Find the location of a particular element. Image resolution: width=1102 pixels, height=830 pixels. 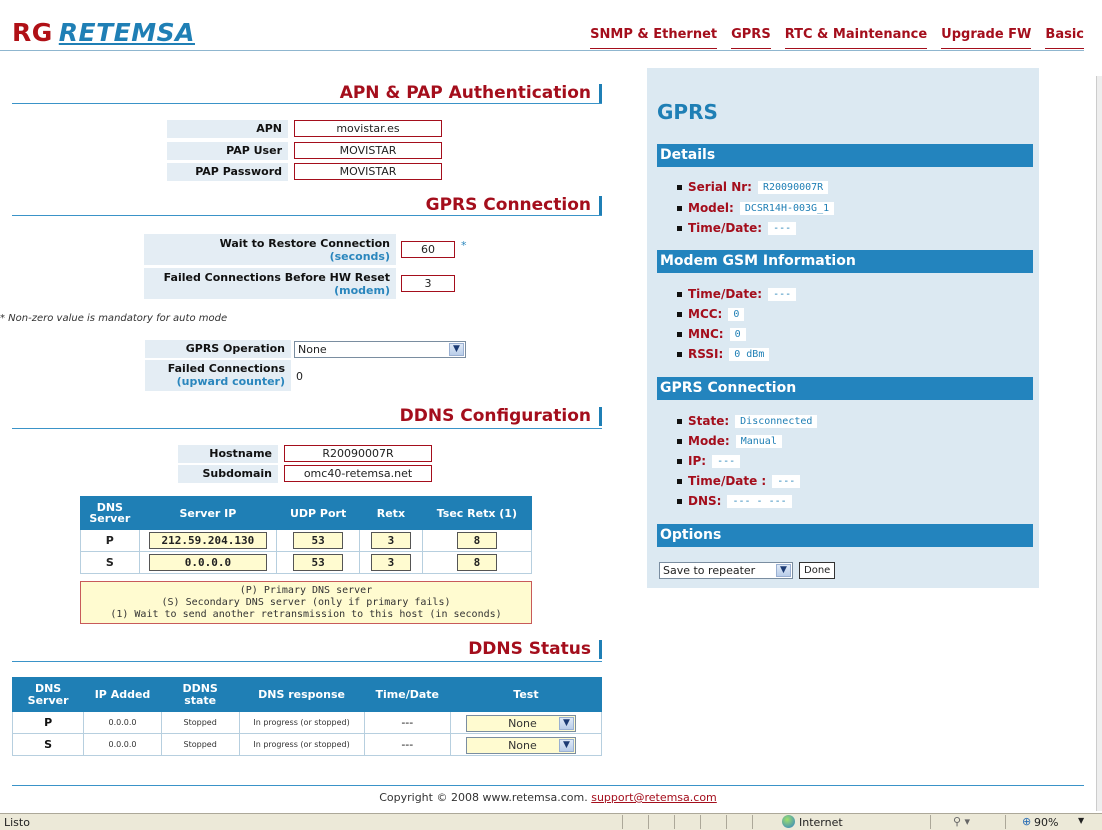

logo-rg: RG is located at coordinates (32, 32).